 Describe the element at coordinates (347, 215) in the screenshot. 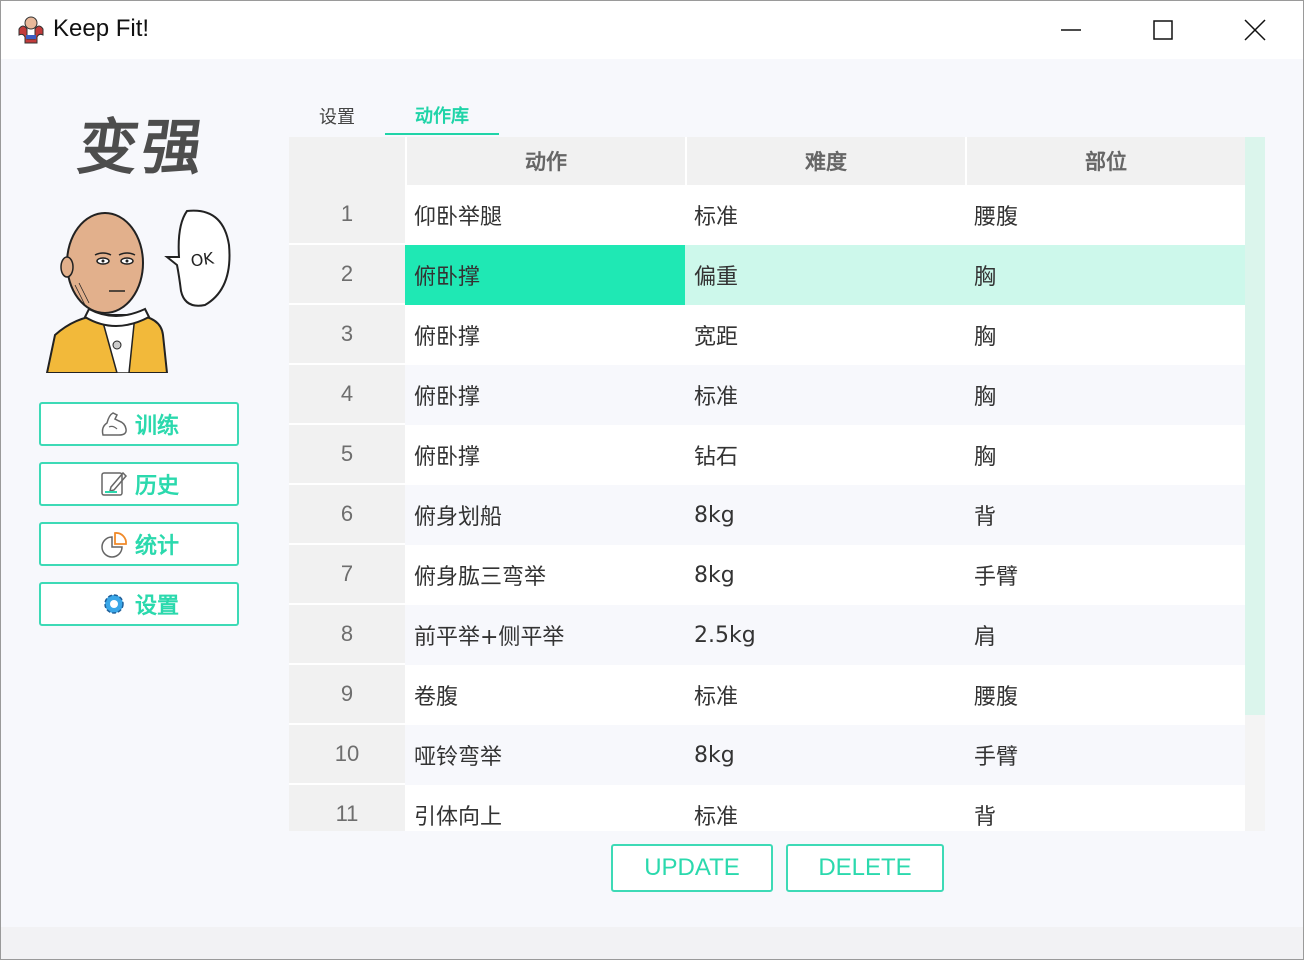

I see `row-number: 1` at that location.